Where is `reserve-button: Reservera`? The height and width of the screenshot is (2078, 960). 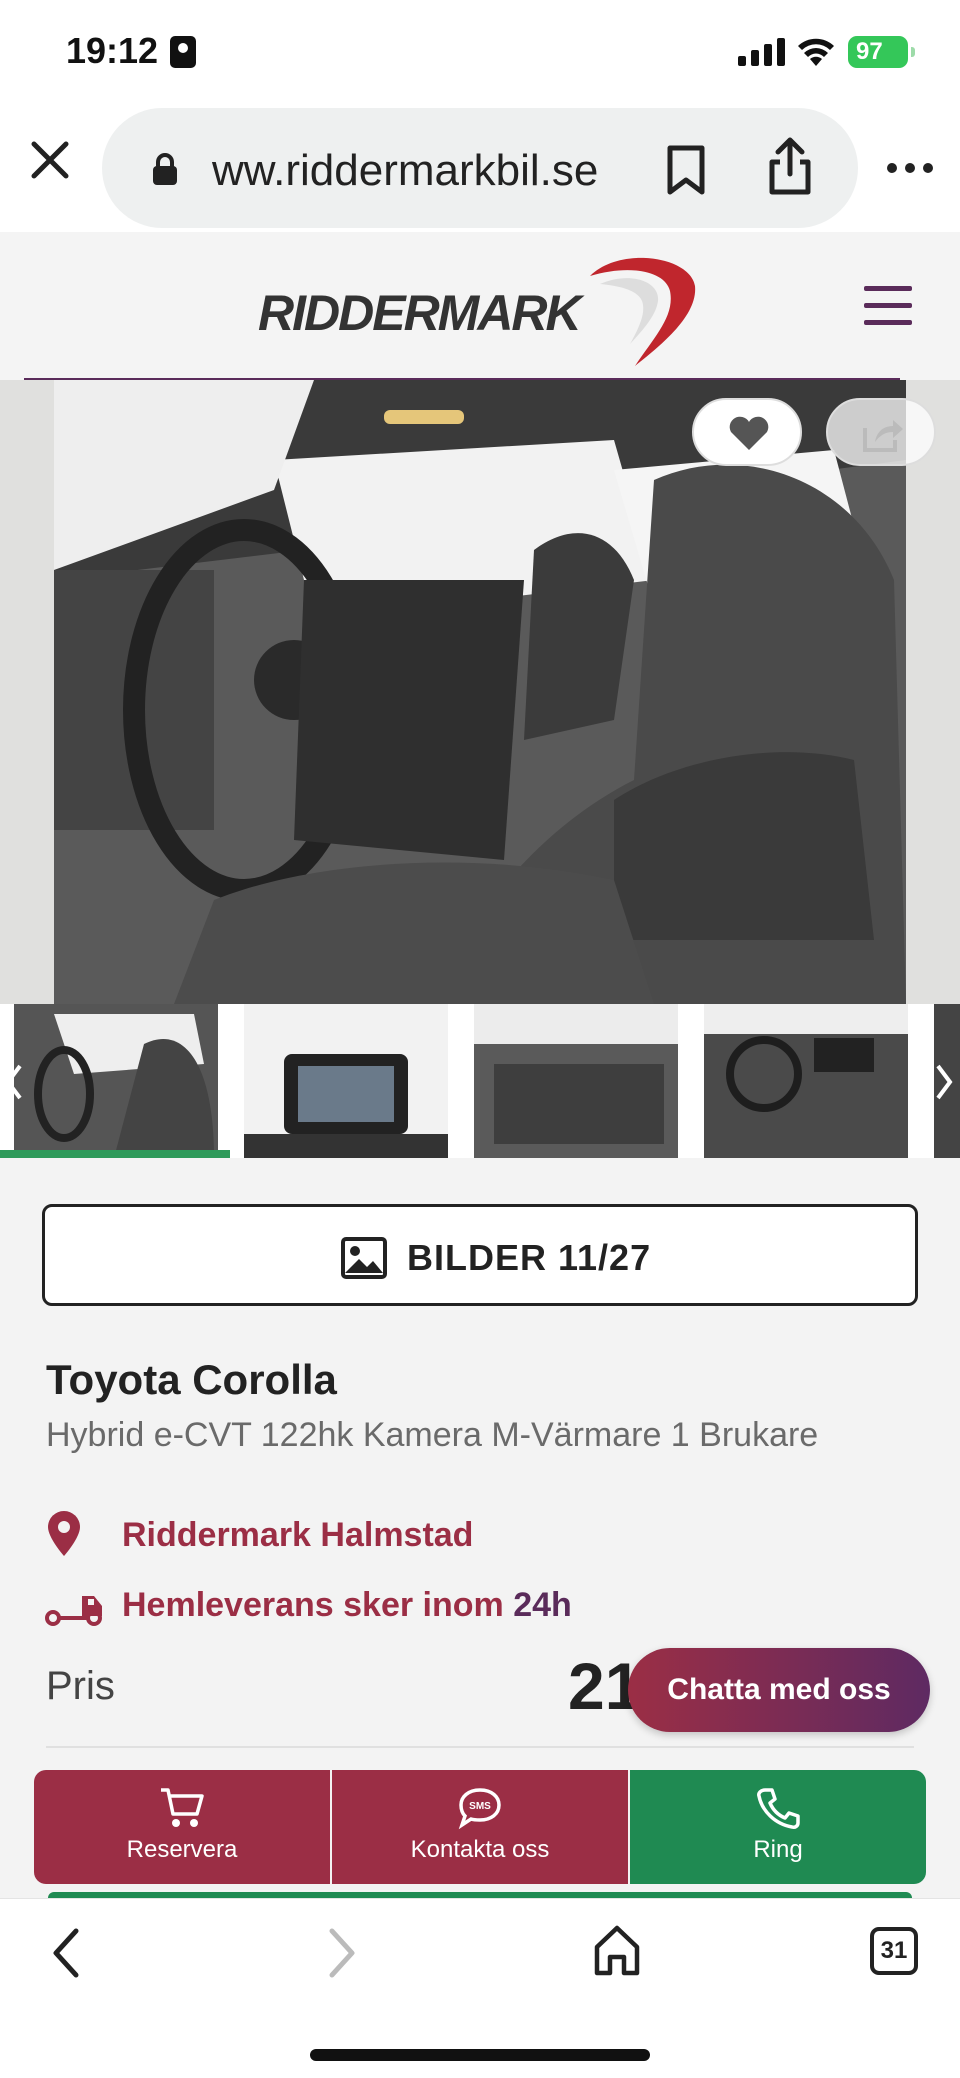 reserve-button: Reservera is located at coordinates (182, 1827).